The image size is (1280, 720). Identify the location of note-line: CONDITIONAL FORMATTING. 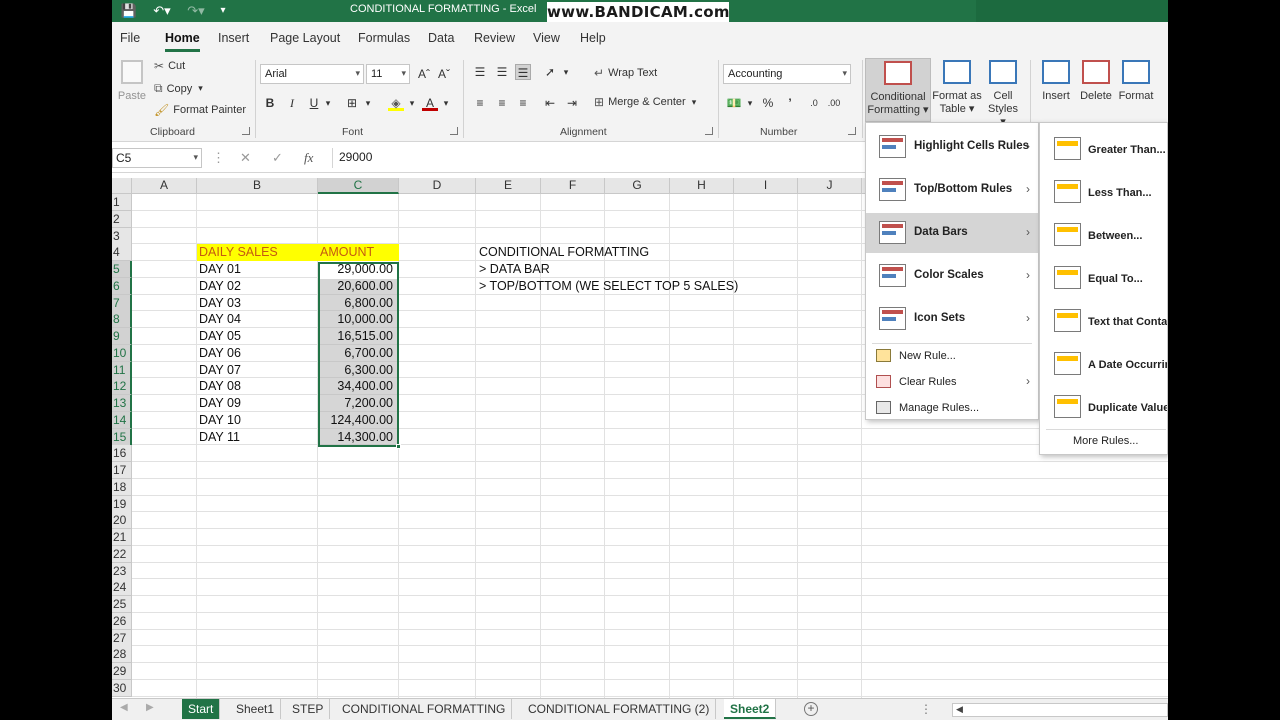
(563, 252).